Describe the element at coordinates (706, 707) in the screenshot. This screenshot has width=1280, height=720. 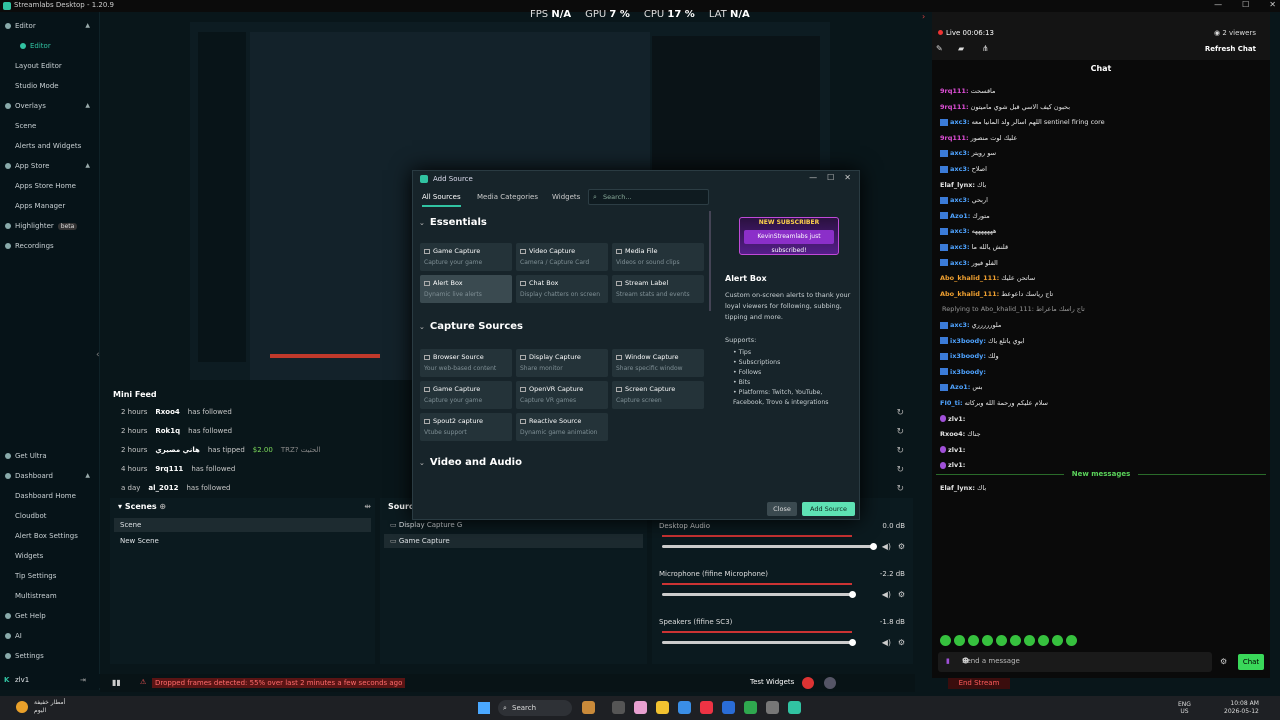
I see `chrome-icon` at that location.